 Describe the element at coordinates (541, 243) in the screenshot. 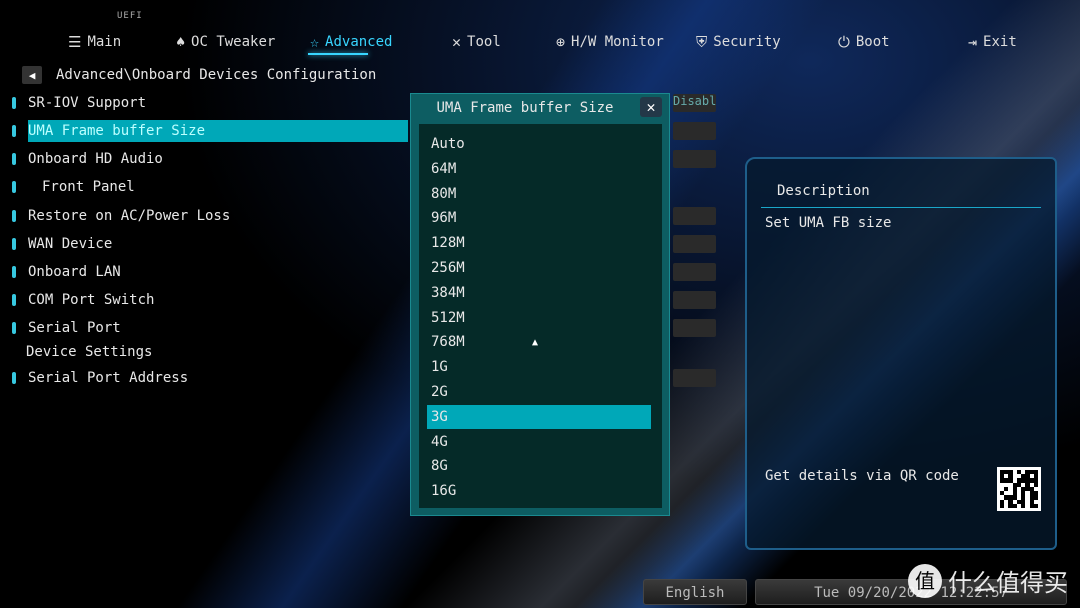

I see `option-item: 128M` at that location.